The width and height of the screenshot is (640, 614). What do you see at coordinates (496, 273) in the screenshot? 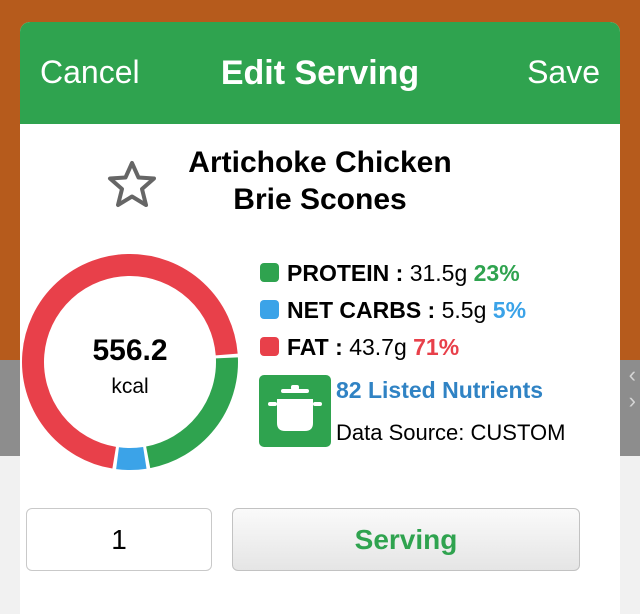
I see `protein-percent: 23%` at bounding box center [496, 273].